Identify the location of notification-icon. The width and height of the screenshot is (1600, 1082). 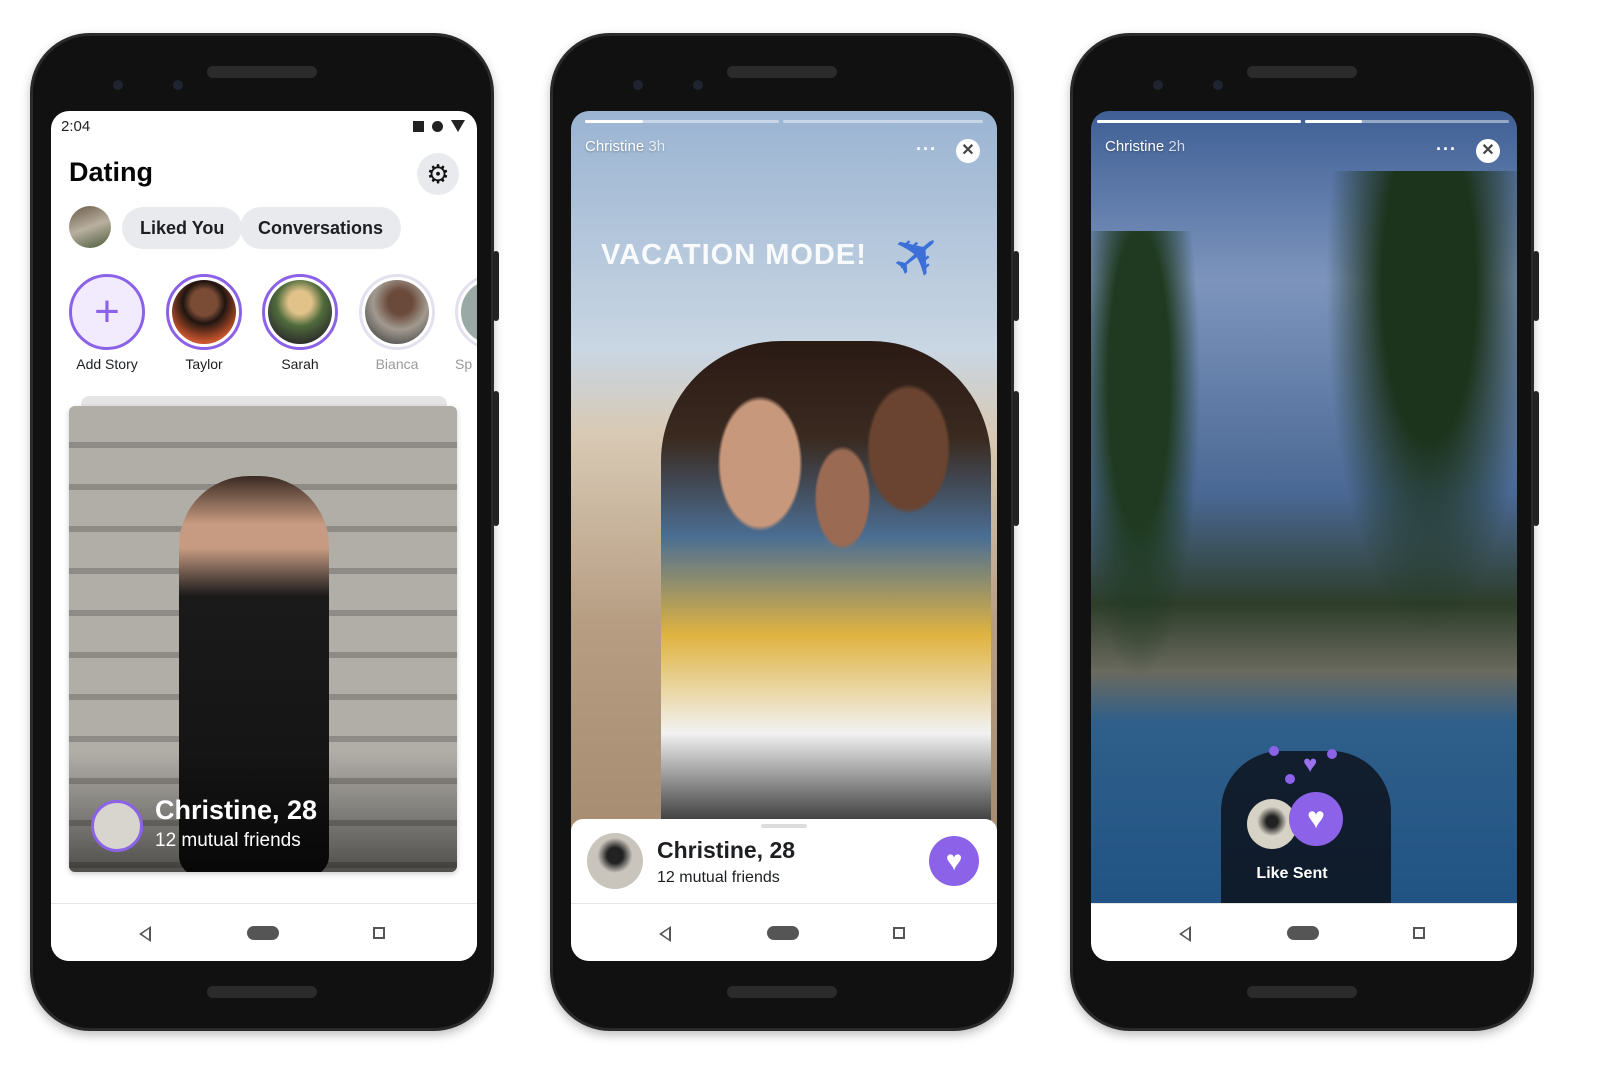
(418, 126).